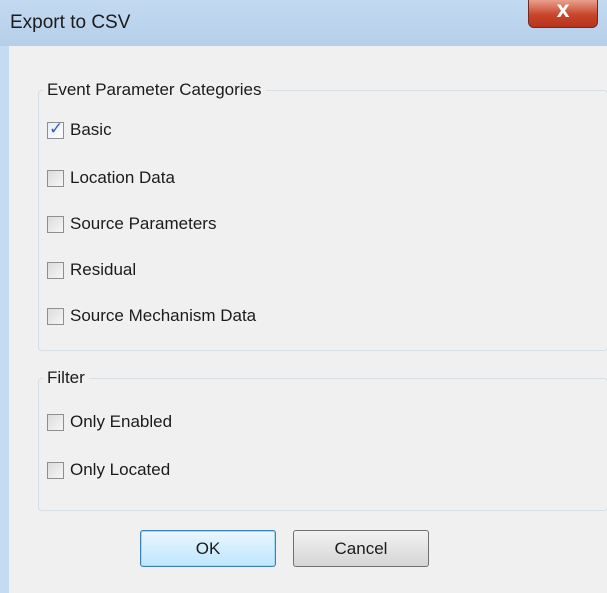 This screenshot has width=607, height=593. I want to click on only-enabled-checkbox-box, so click(55, 422).